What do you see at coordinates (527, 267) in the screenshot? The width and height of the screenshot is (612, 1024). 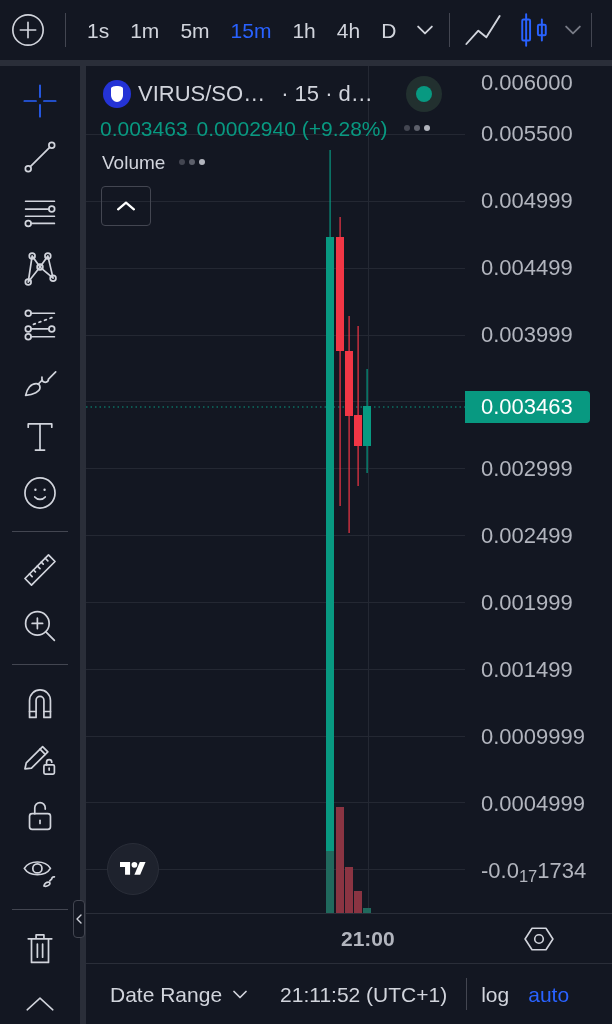 I see `price-label: 0.004499` at bounding box center [527, 267].